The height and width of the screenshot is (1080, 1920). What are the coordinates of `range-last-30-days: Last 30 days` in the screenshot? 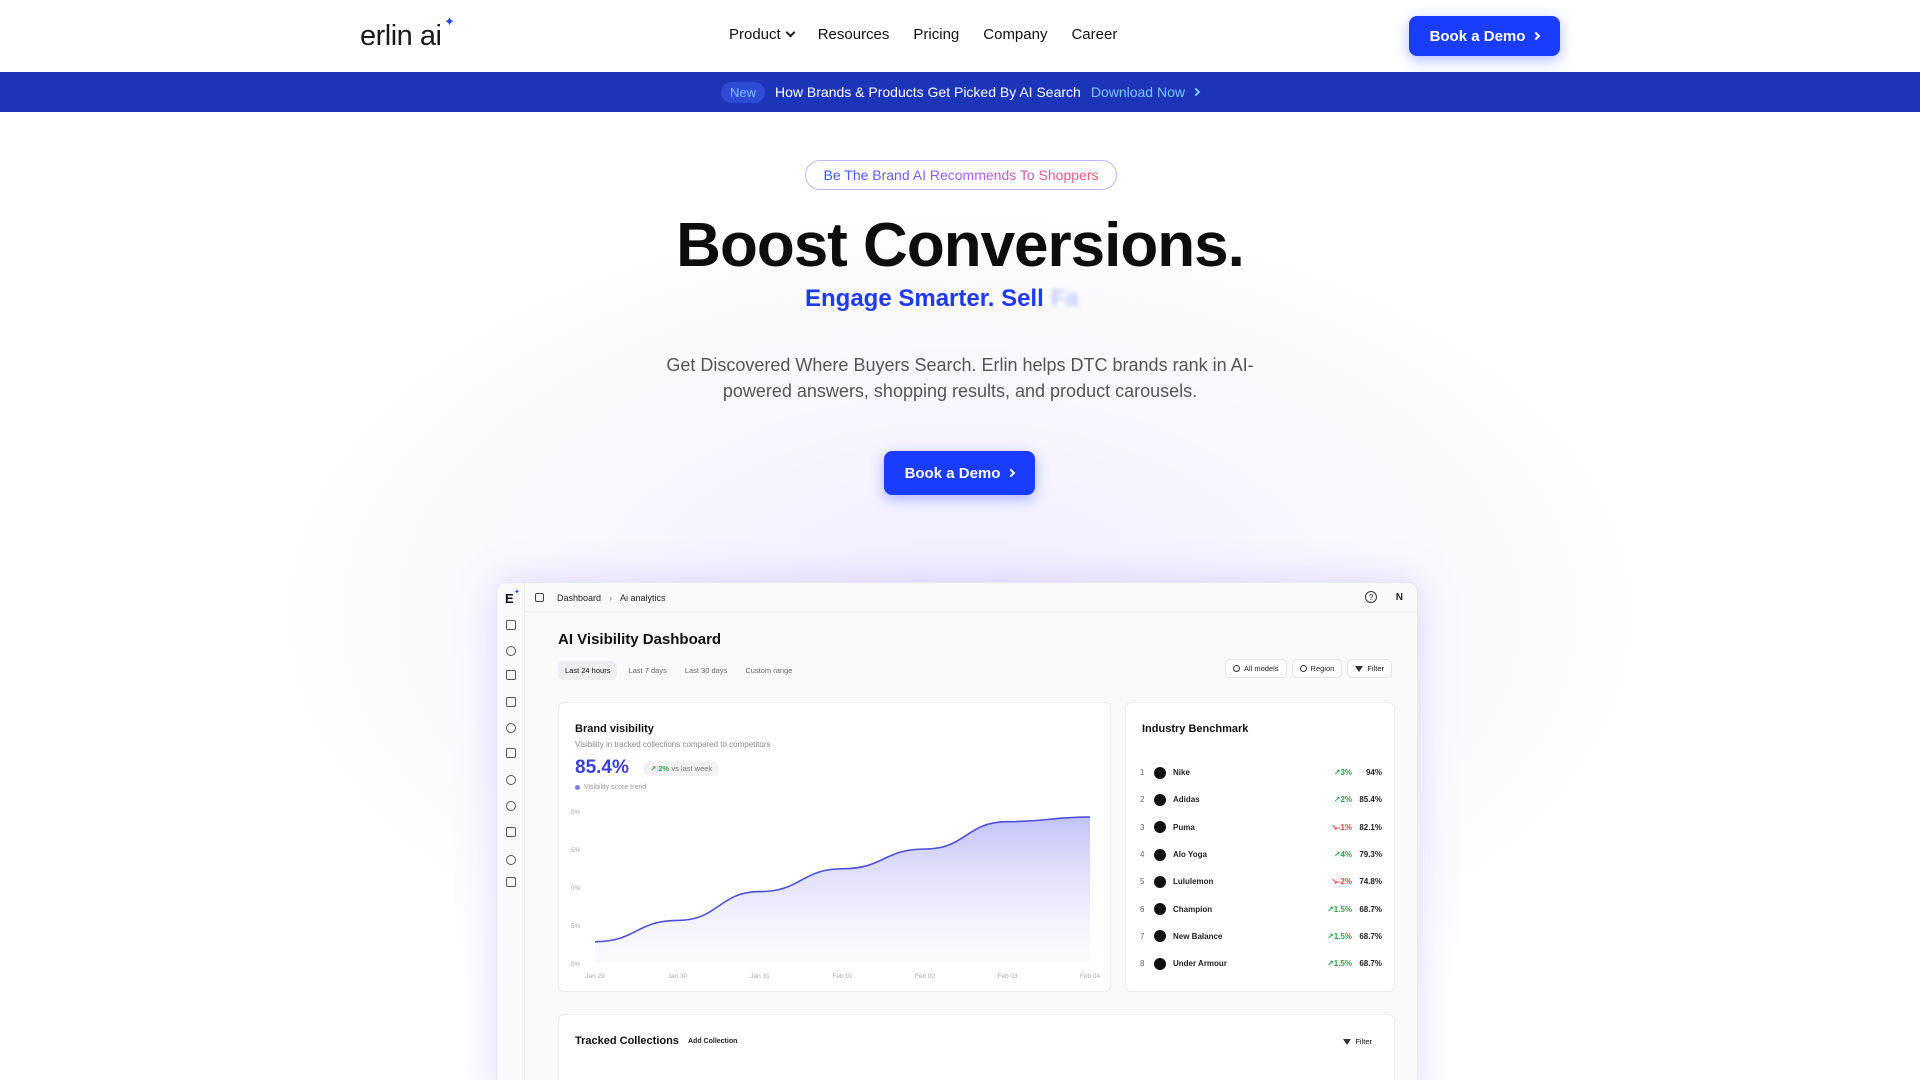 It's located at (706, 670).